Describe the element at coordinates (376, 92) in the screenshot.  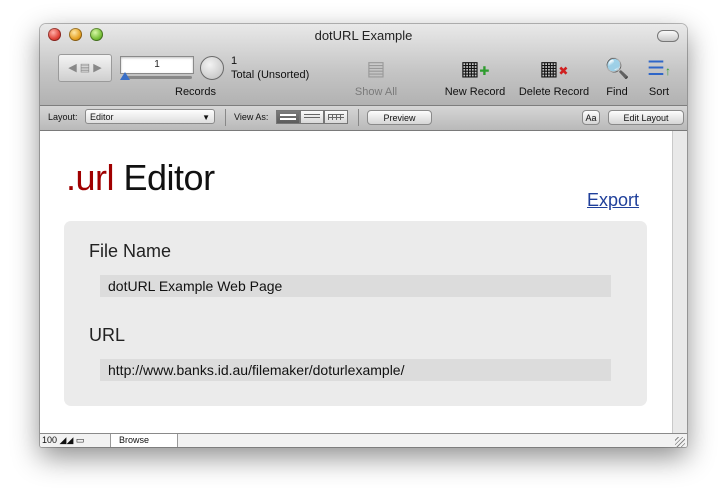
I see `show-all-label: Show All` at that location.